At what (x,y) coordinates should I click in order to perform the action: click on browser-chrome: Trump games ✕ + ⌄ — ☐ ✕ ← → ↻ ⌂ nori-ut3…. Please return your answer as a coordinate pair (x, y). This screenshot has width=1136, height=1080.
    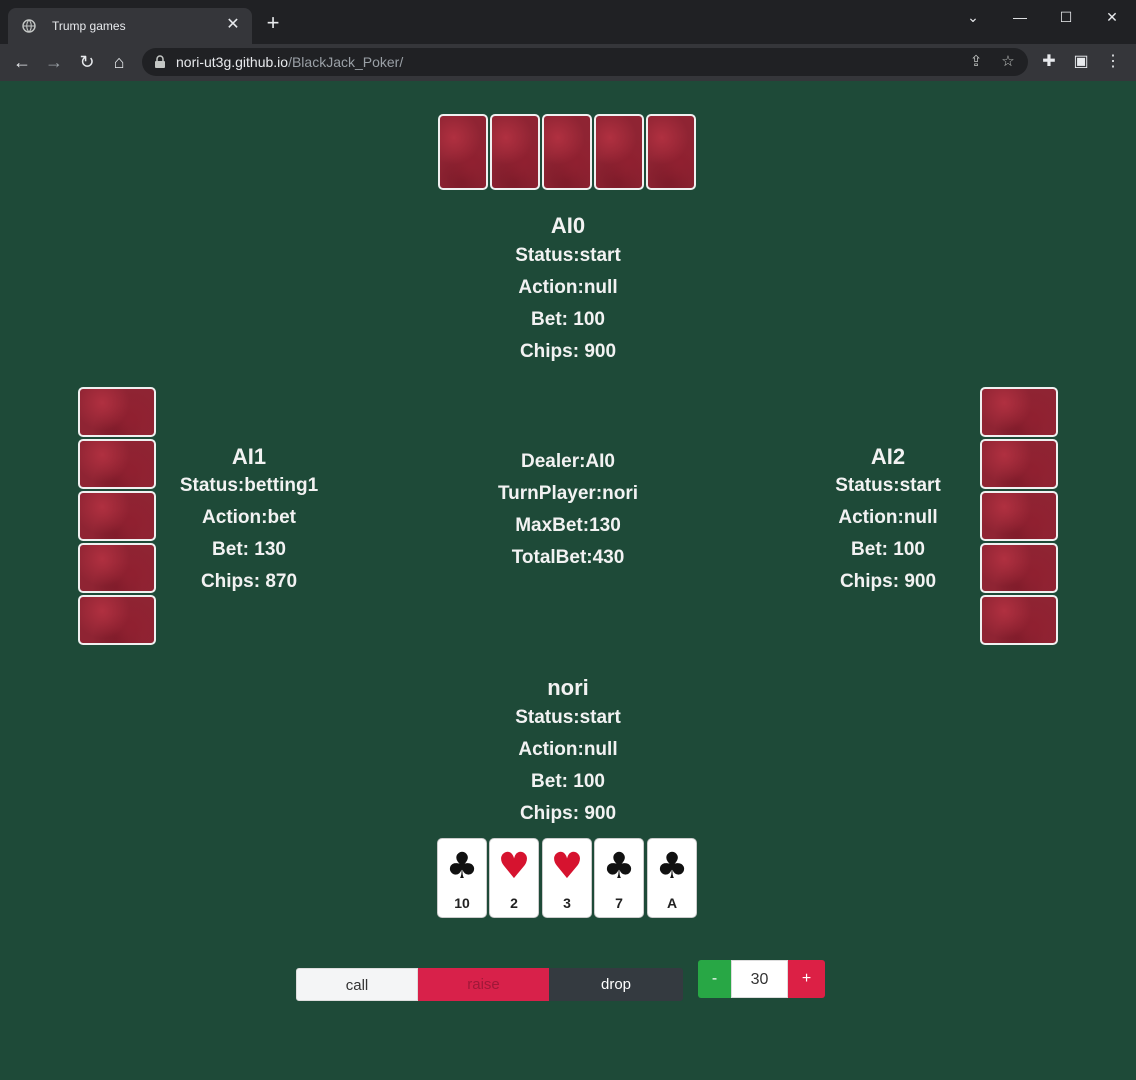
    Looking at the image, I should click on (568, 40).